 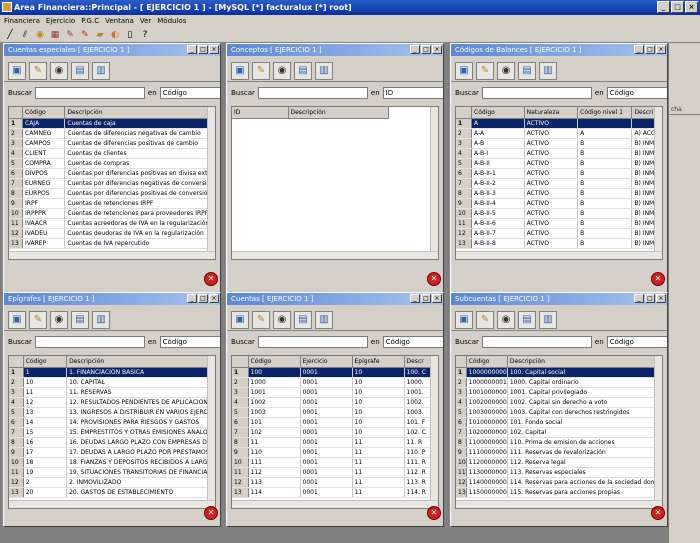 I want to click on marker-red-icon: ✎, so click(x=70, y=35).